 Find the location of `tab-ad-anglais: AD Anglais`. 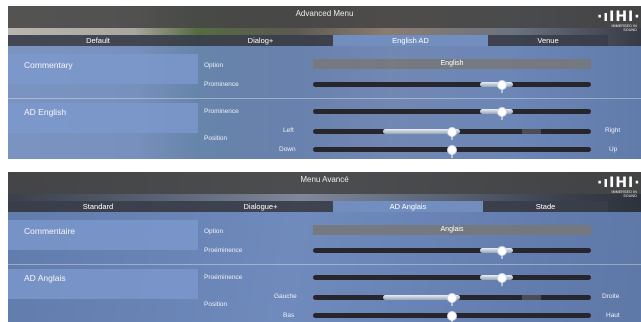

tab-ad-anglais: AD Anglais is located at coordinates (408, 206).